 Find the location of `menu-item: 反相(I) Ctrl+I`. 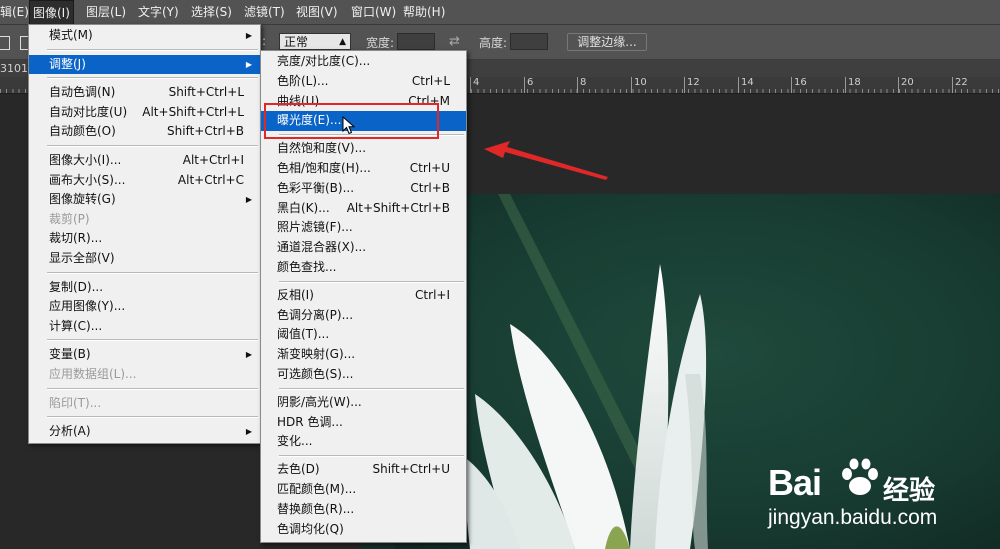

menu-item: 反相(I) Ctrl+I is located at coordinates (363, 296).